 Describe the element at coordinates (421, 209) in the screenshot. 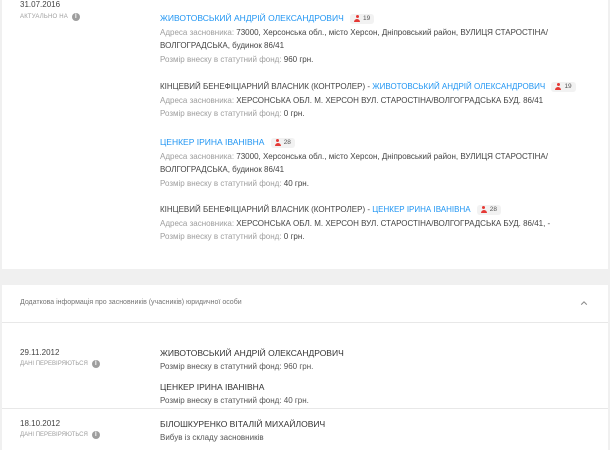

I see `beneficiary-name-link: ЦЕНКЕР ІРИНА ІВАНІВНА` at that location.